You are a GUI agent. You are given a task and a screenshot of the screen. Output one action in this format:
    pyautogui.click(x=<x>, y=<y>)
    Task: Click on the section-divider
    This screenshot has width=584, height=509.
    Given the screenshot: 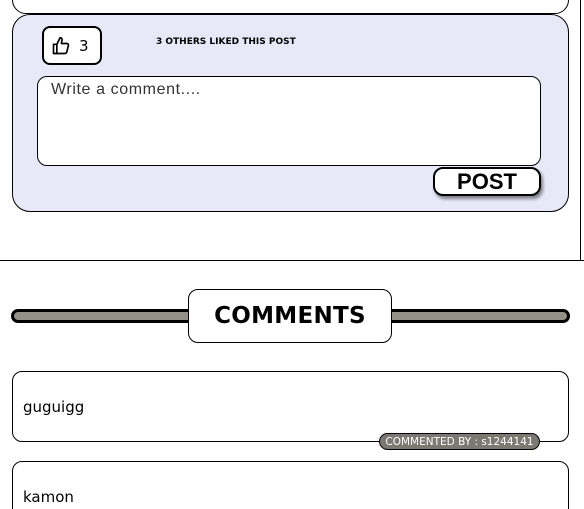 What is the action you would take?
    pyautogui.click(x=292, y=260)
    